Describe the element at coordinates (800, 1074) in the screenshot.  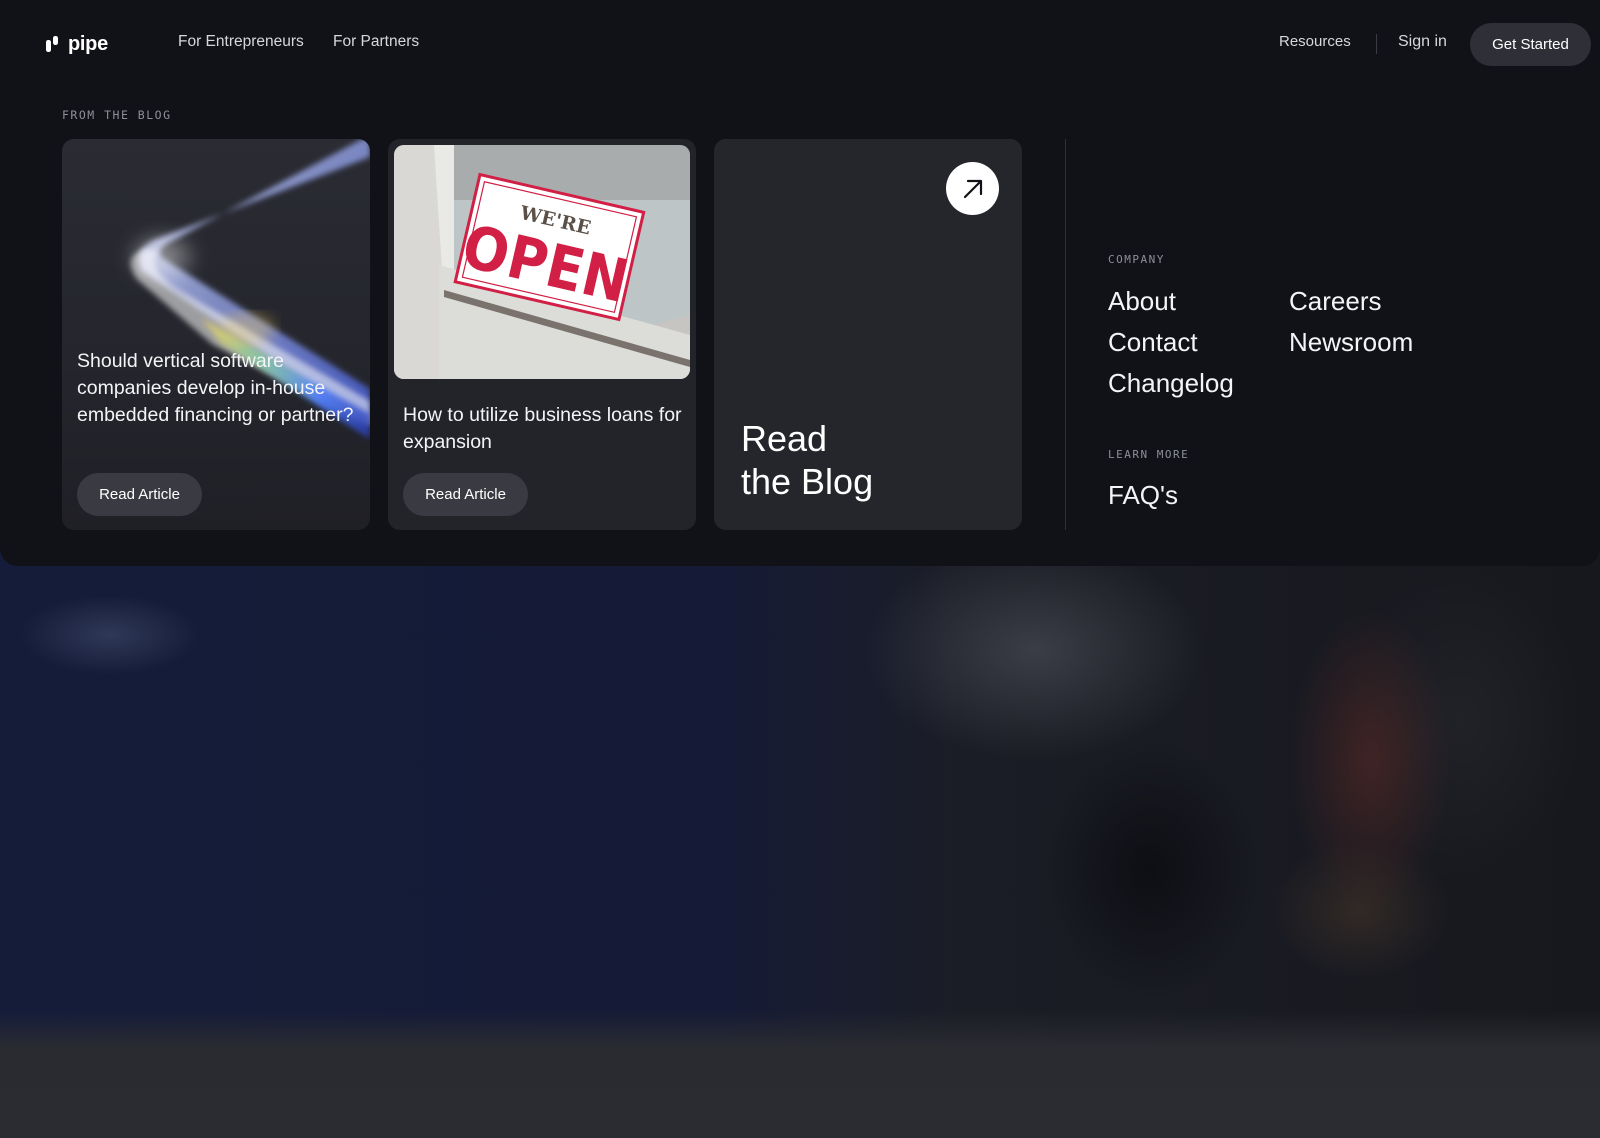
I see `background-footer-band` at that location.